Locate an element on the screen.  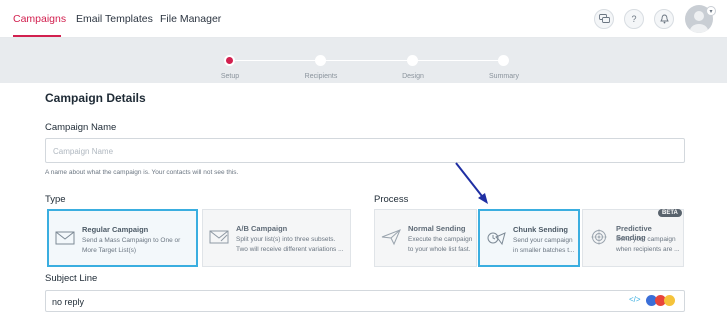
chat-icon is located at coordinates (604, 19).